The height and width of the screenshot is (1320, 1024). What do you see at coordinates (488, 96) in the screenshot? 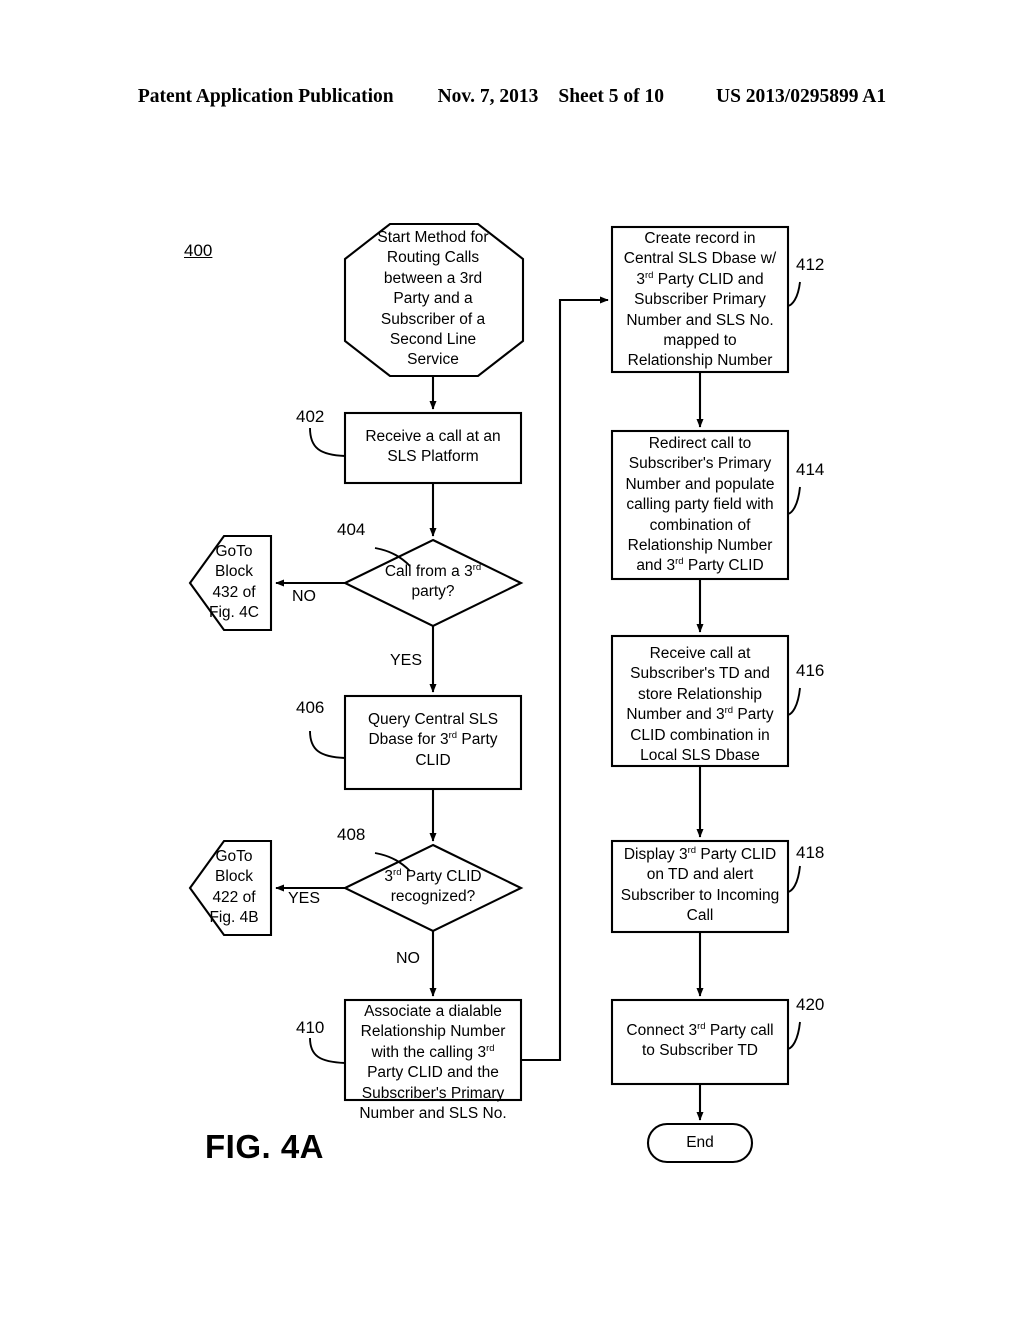
I see `header-date: Nov. 7, 2013` at bounding box center [488, 96].